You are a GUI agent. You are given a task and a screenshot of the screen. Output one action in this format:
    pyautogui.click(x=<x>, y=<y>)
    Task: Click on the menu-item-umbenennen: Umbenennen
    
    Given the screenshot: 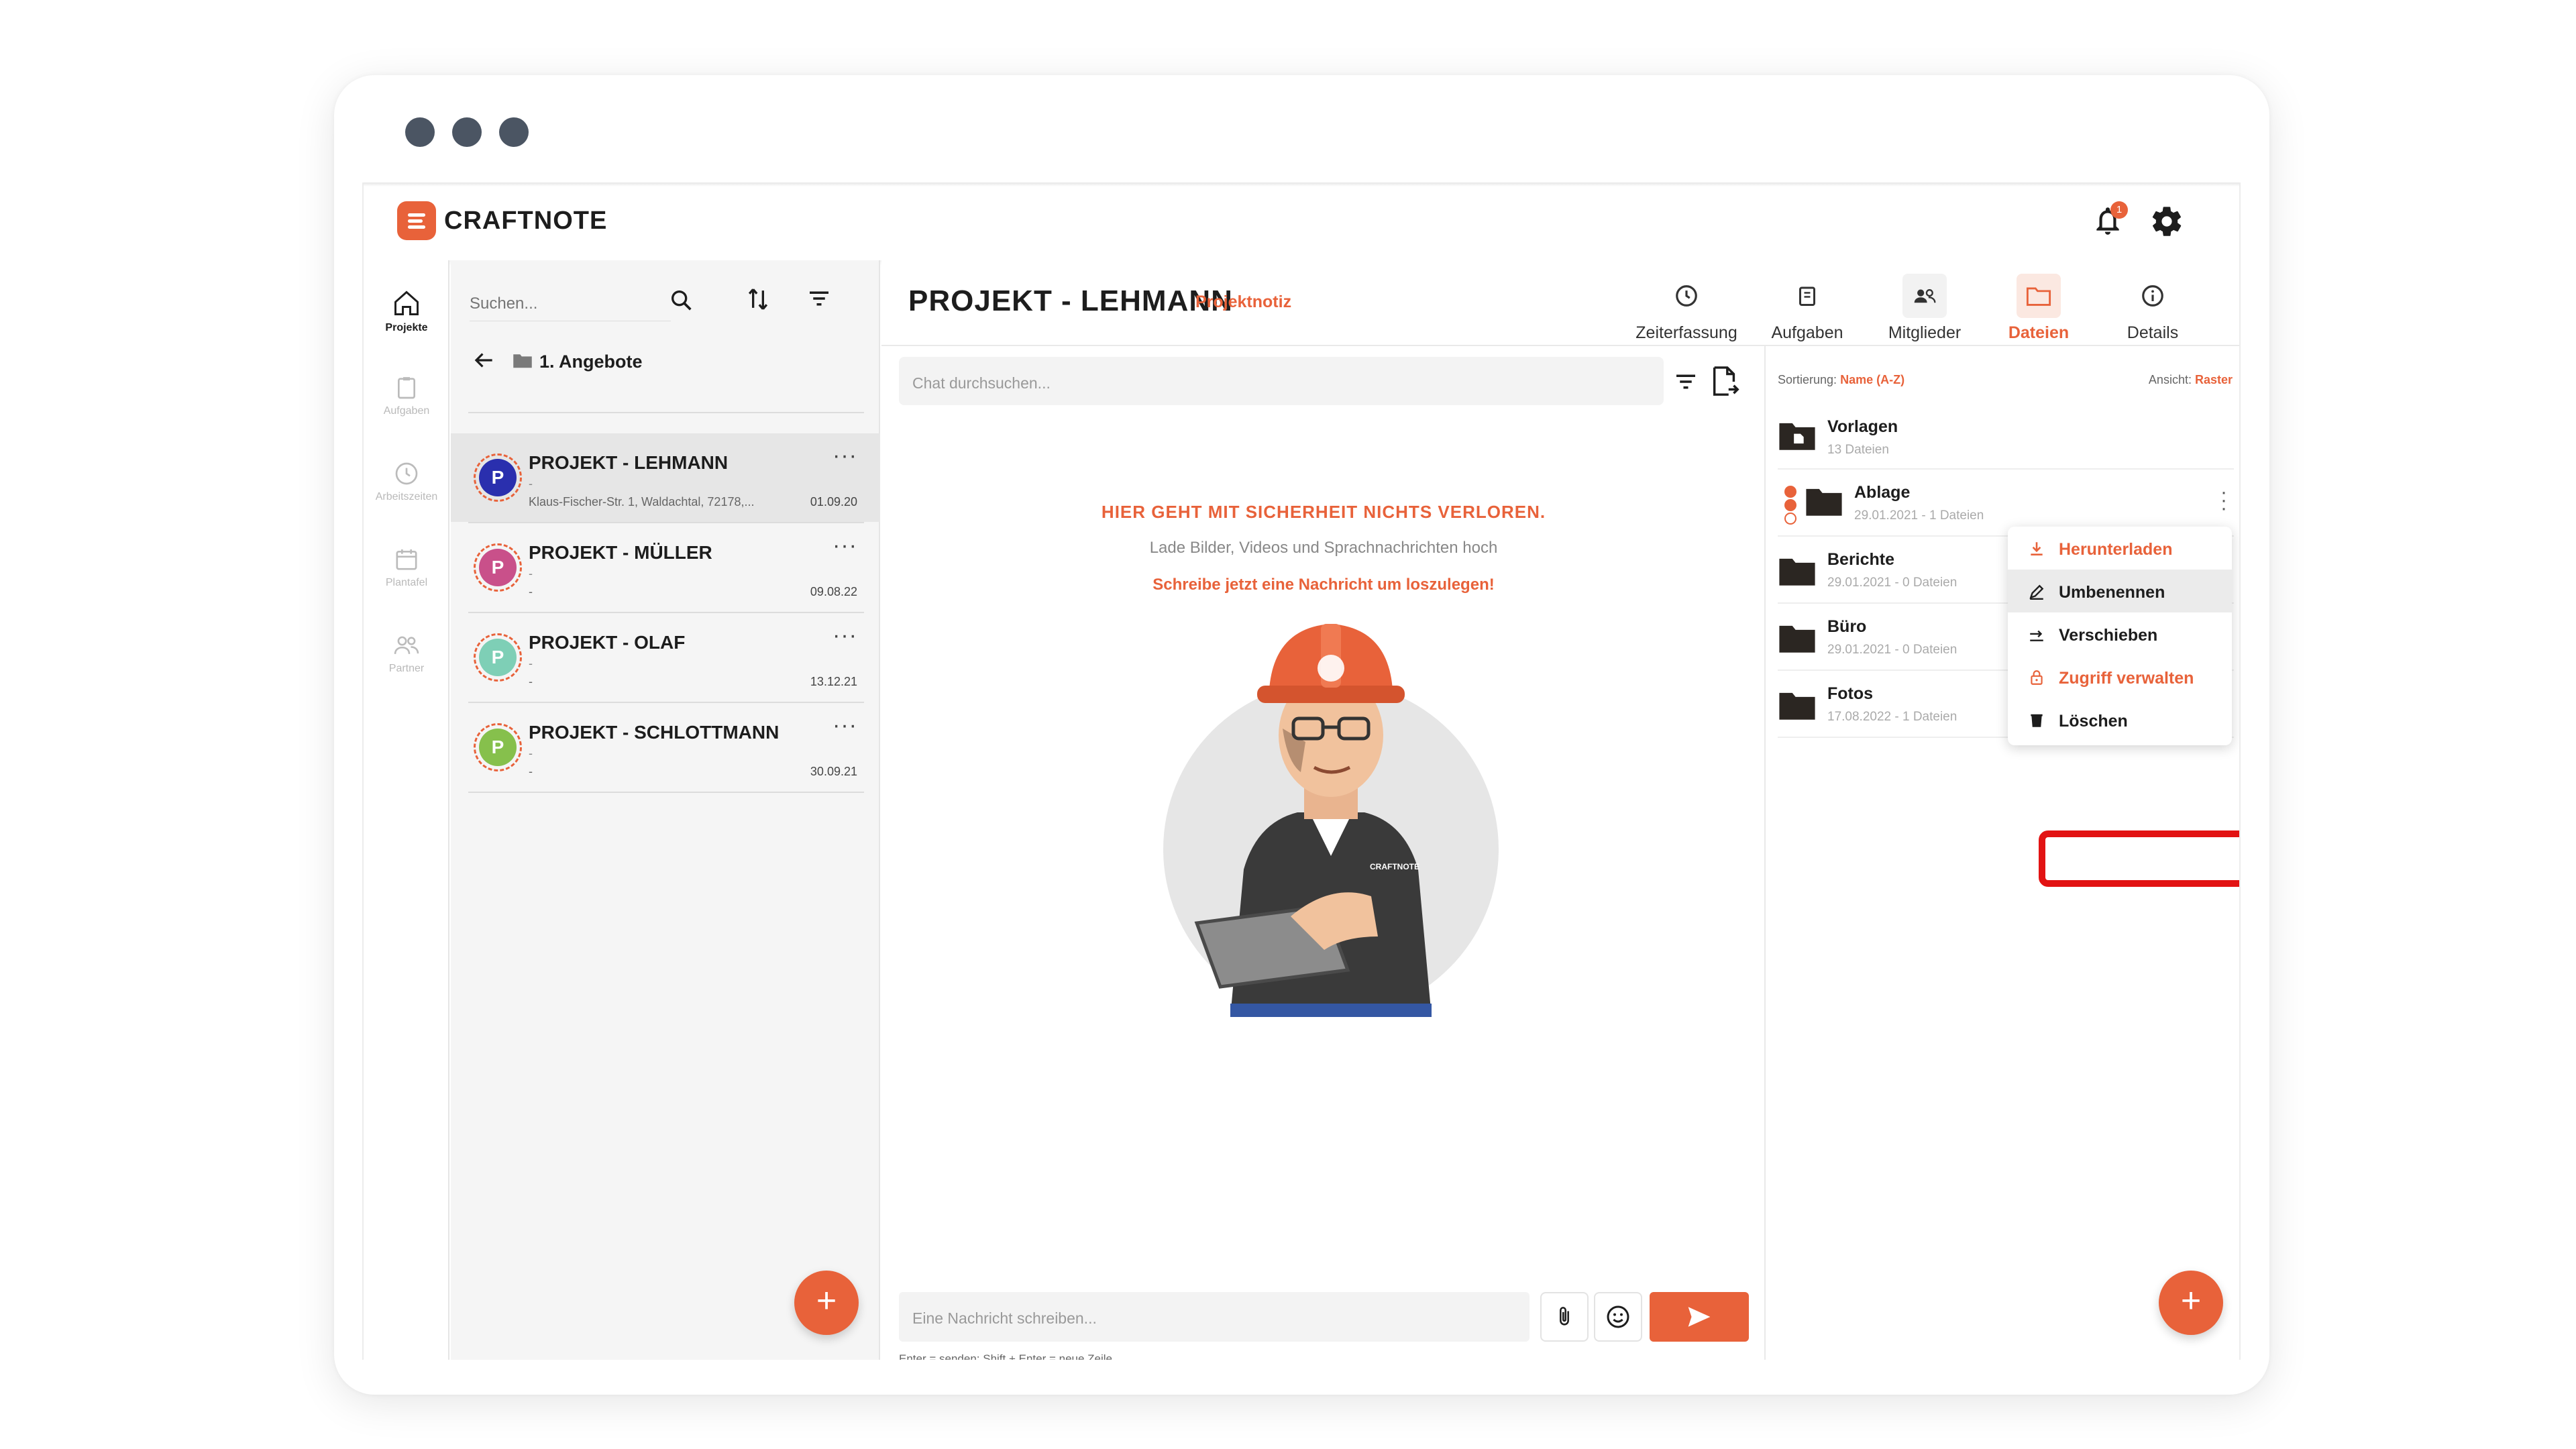 What is the action you would take?
    pyautogui.click(x=2120, y=591)
    